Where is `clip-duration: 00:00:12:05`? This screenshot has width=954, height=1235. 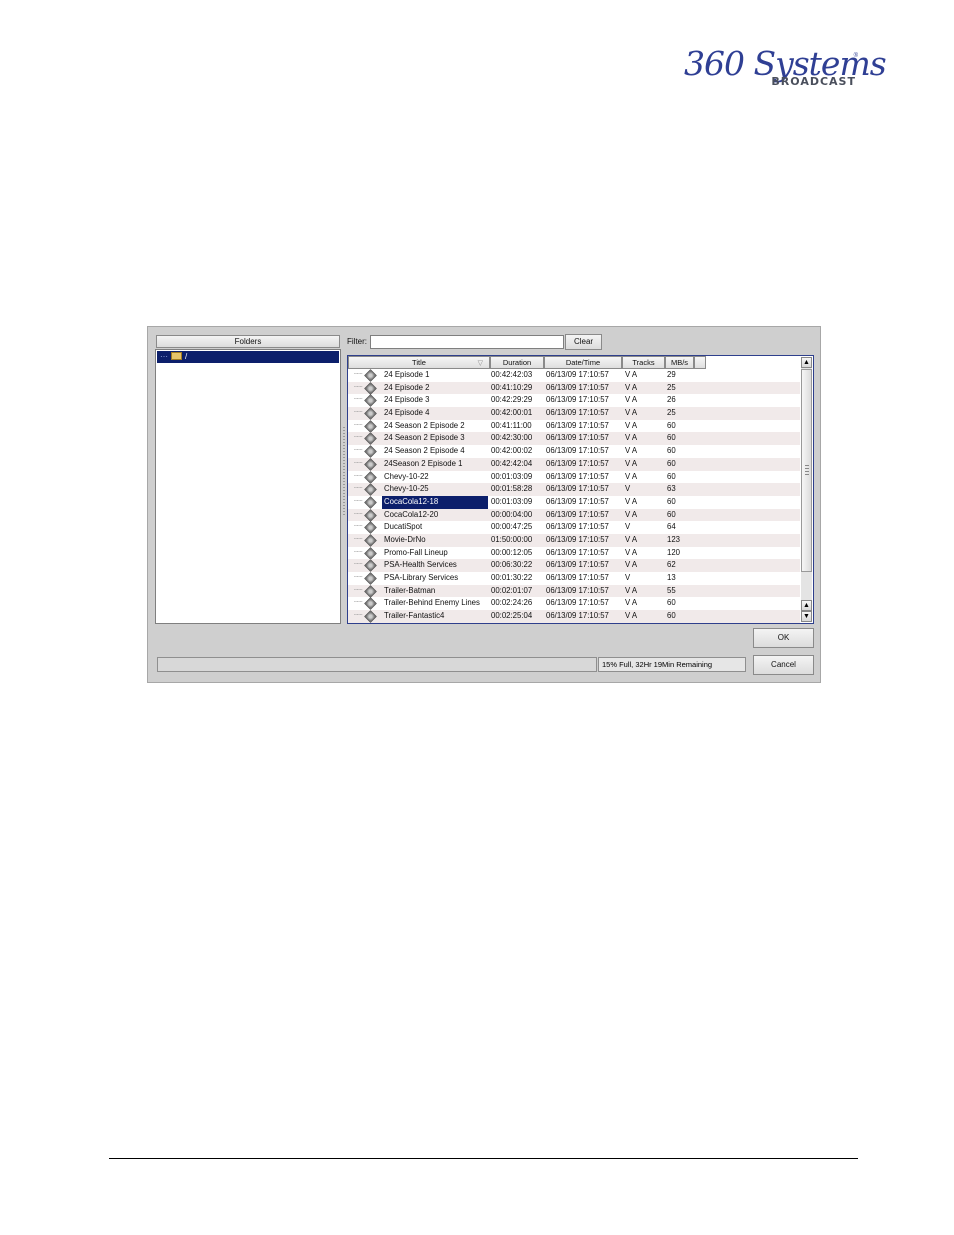
clip-duration: 00:00:12:05 is located at coordinates (512, 552).